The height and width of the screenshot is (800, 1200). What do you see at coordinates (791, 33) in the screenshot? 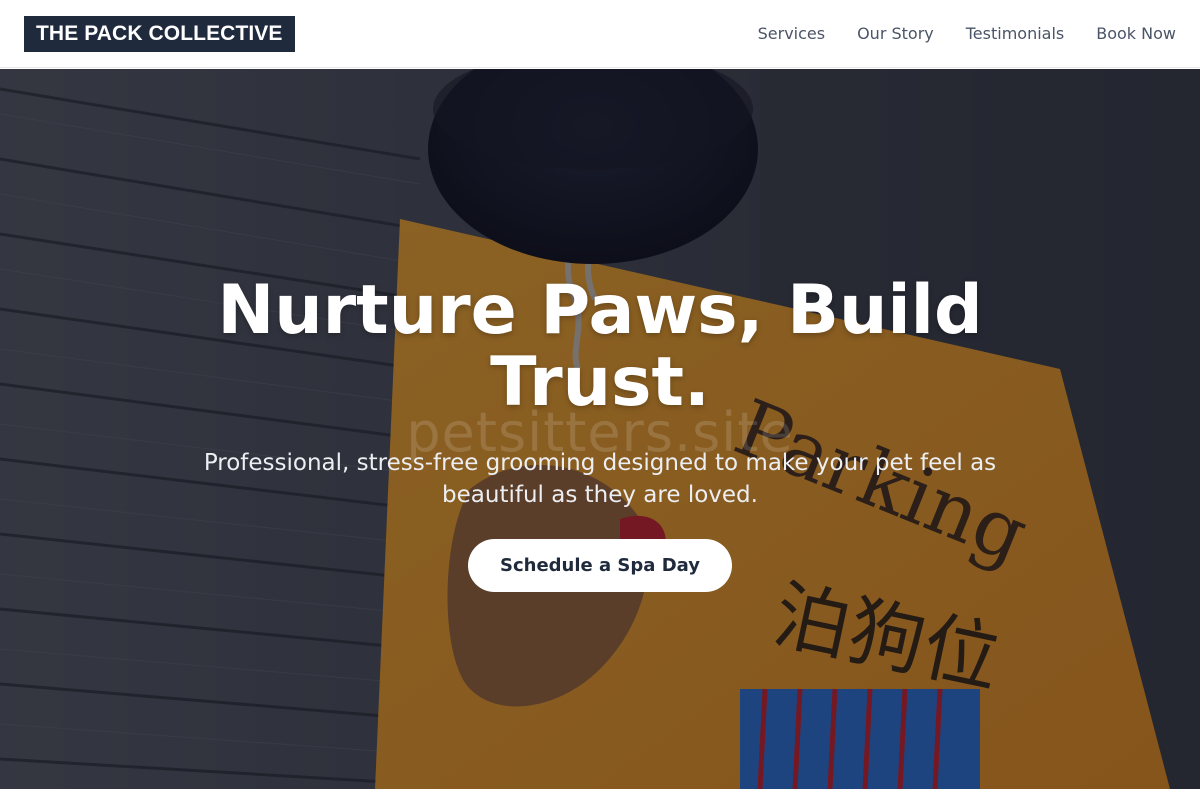
I see `nav-link-services: Services` at bounding box center [791, 33].